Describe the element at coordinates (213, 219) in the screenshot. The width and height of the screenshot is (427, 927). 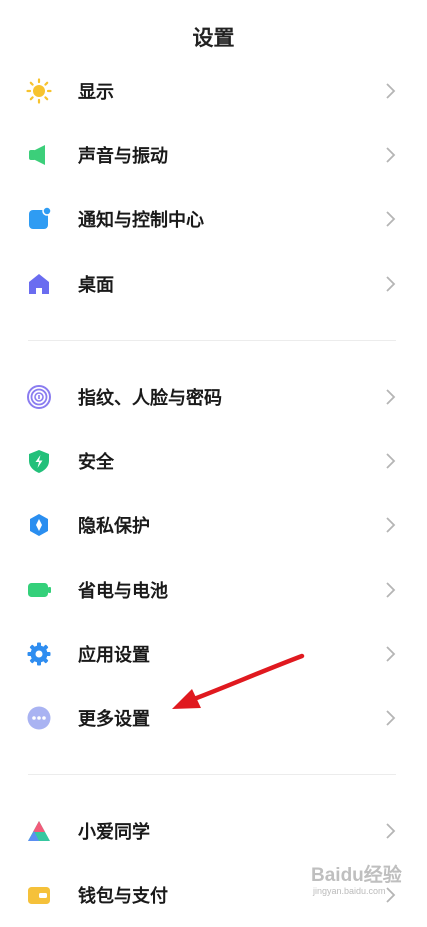
I see `settings-item-notifications: 通知与控制中心` at that location.